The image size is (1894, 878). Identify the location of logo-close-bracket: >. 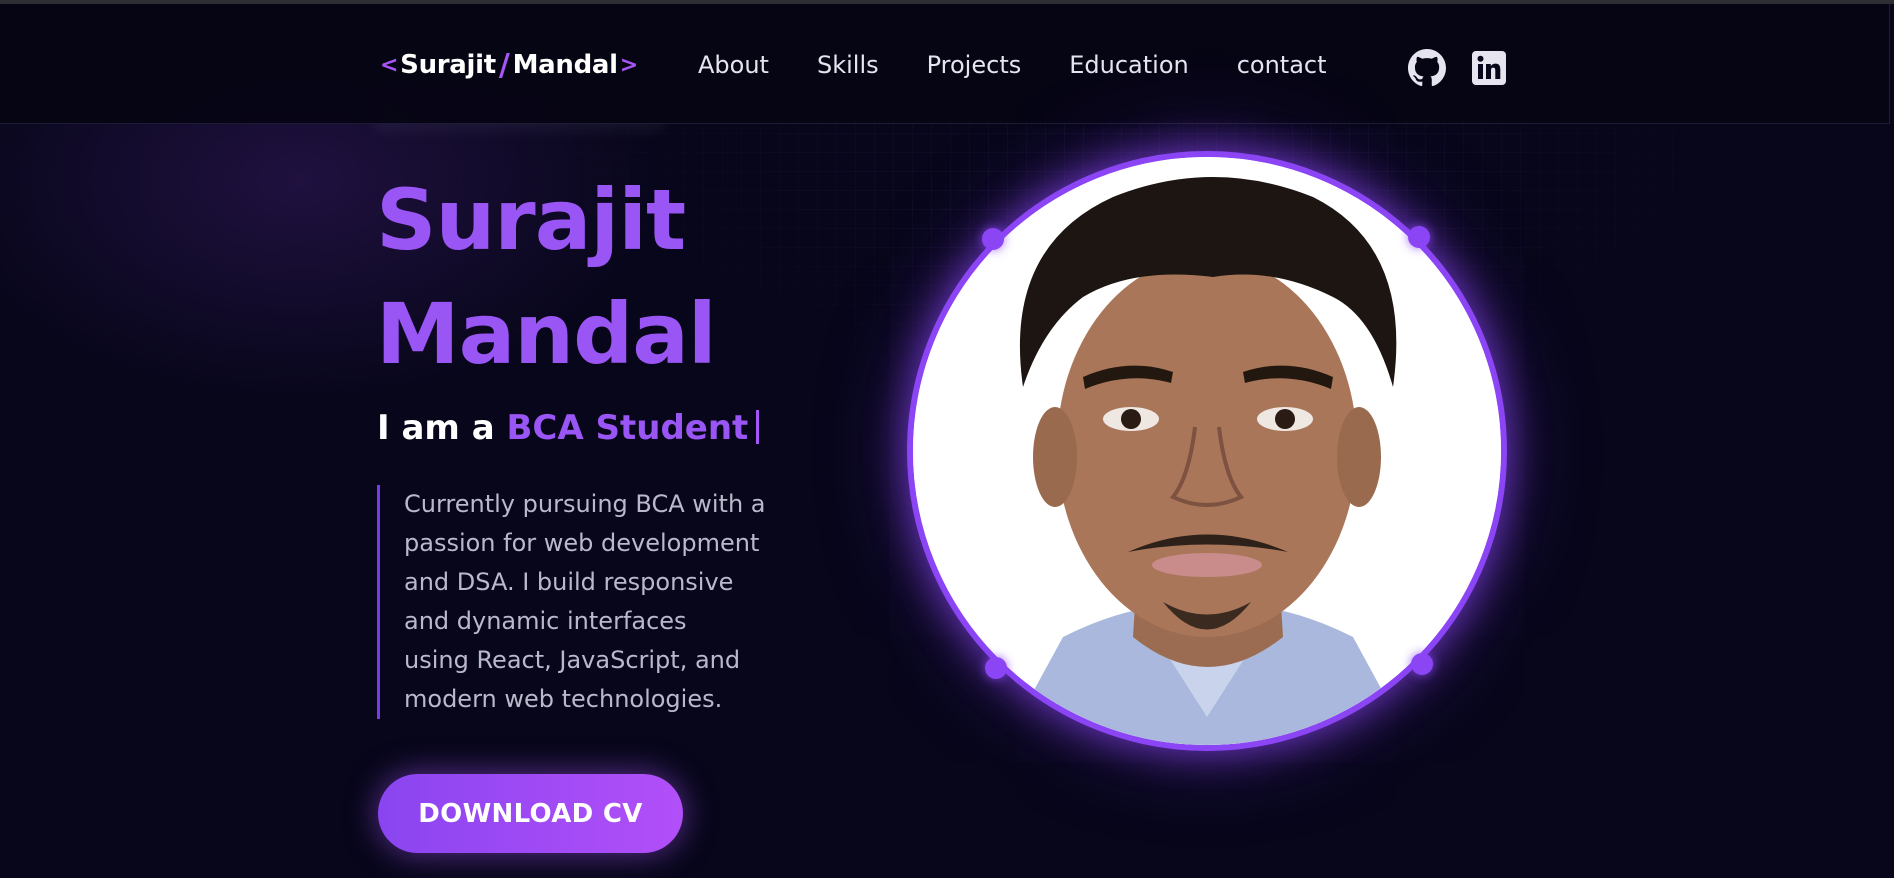
(628, 65).